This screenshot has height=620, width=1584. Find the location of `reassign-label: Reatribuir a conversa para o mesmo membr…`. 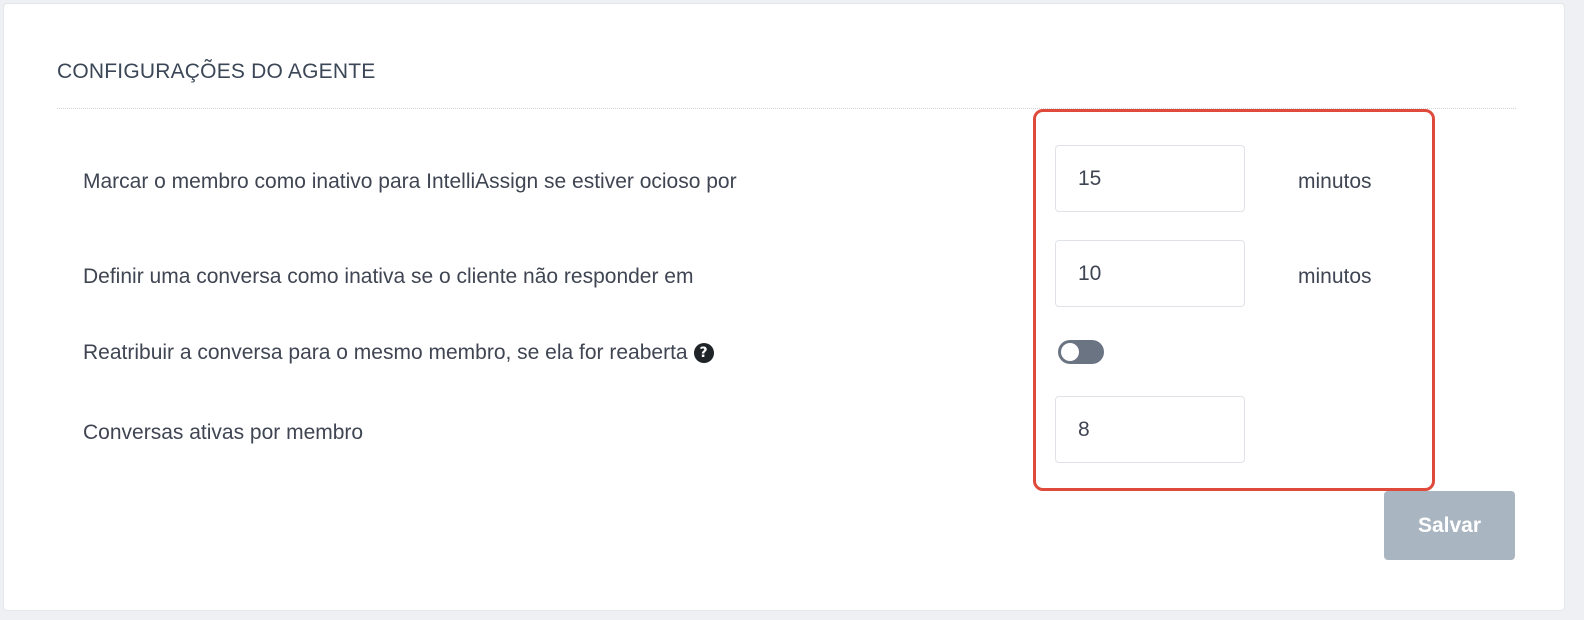

reassign-label: Reatribuir a conversa para o mesmo membr… is located at coordinates (385, 352).